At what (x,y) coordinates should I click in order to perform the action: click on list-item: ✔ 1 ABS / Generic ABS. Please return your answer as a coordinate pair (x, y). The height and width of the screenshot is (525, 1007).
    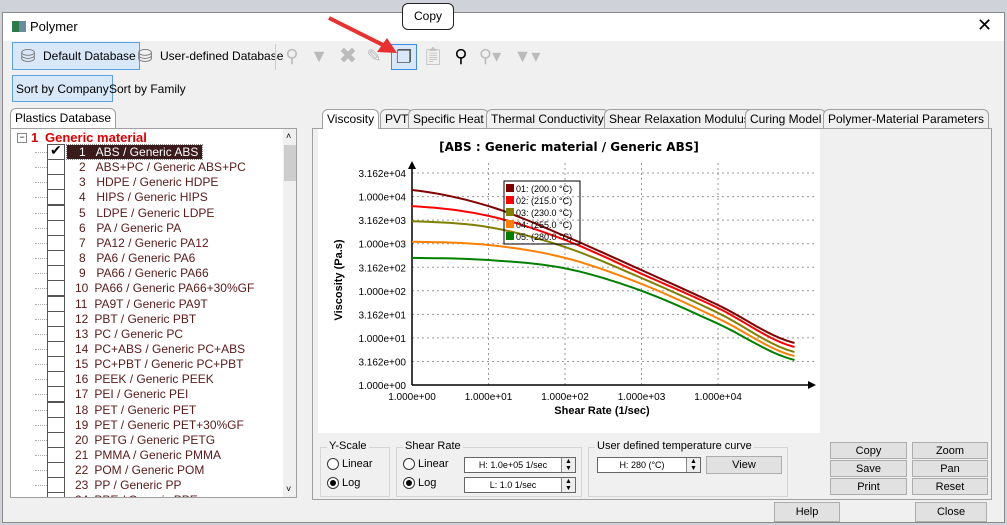
    Looking at the image, I should click on (146, 151).